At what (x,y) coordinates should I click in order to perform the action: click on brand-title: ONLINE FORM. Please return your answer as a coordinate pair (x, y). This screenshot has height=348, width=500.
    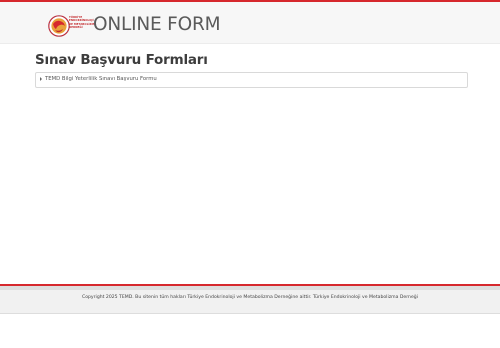
    Looking at the image, I should click on (157, 24).